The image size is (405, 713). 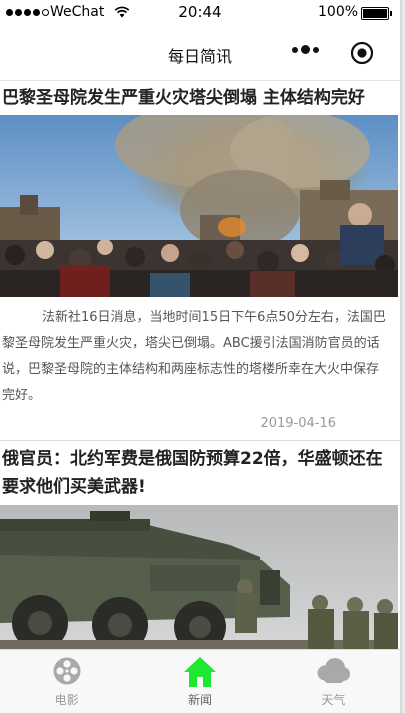 I want to click on tab-bar: 电影 新闻 天气, so click(x=200, y=681).